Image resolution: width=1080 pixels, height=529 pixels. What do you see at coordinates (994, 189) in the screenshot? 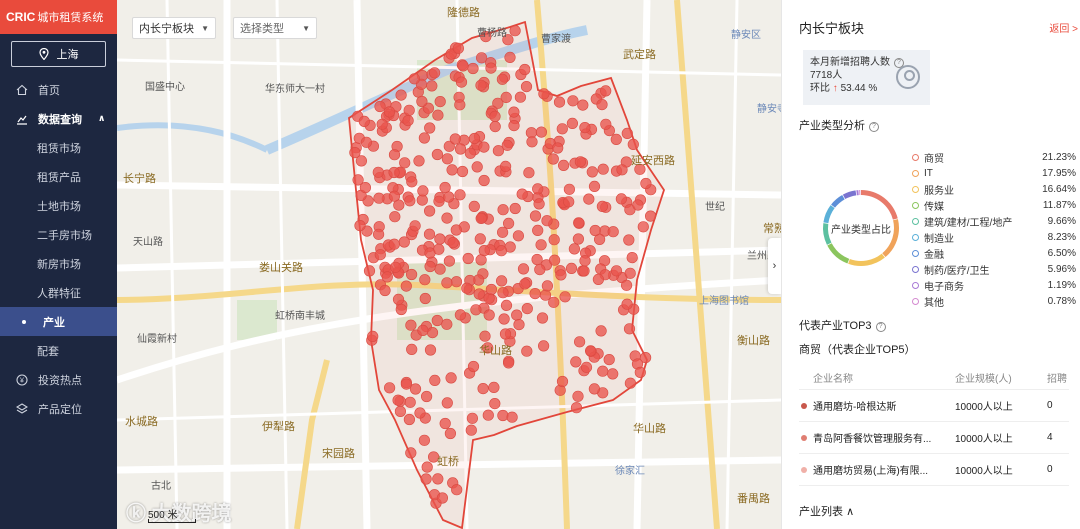
I see `legend-item: 服务业 16.64%` at bounding box center [994, 189].